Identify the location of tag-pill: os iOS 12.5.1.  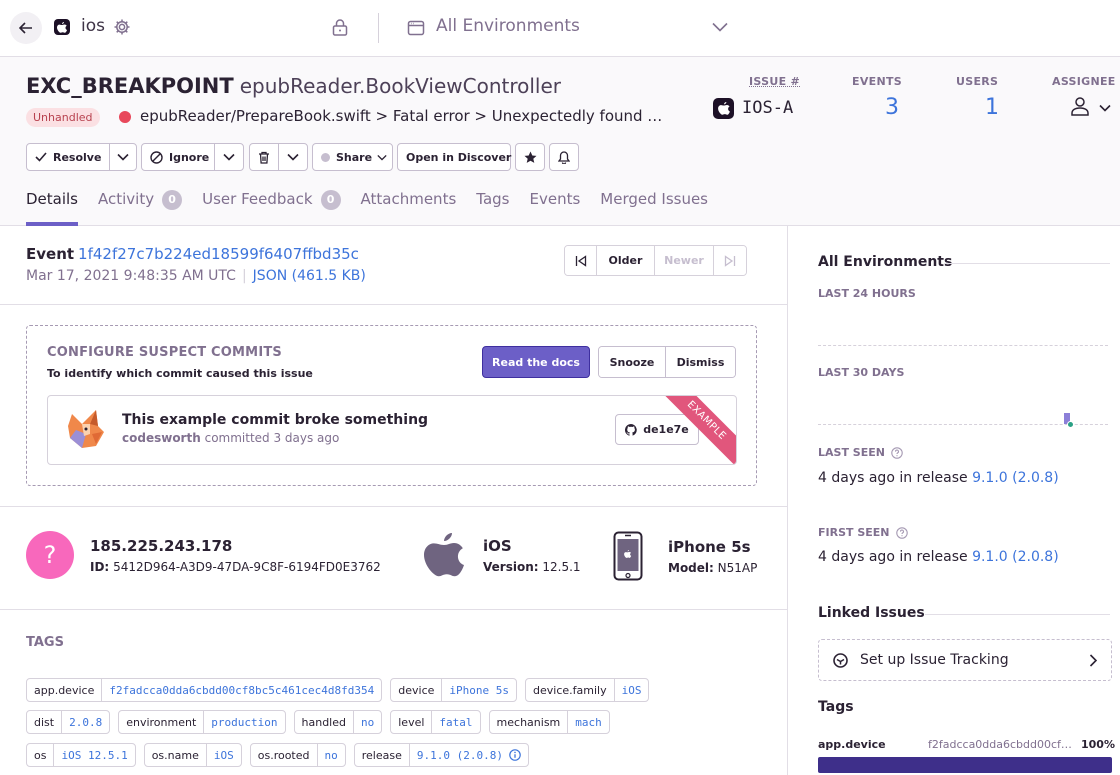
(81, 755).